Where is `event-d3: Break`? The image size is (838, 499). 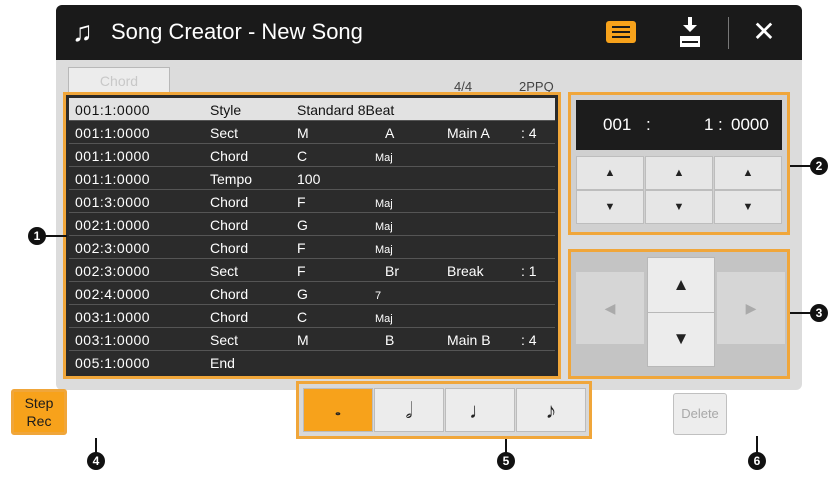
event-d3: Break is located at coordinates (465, 271).